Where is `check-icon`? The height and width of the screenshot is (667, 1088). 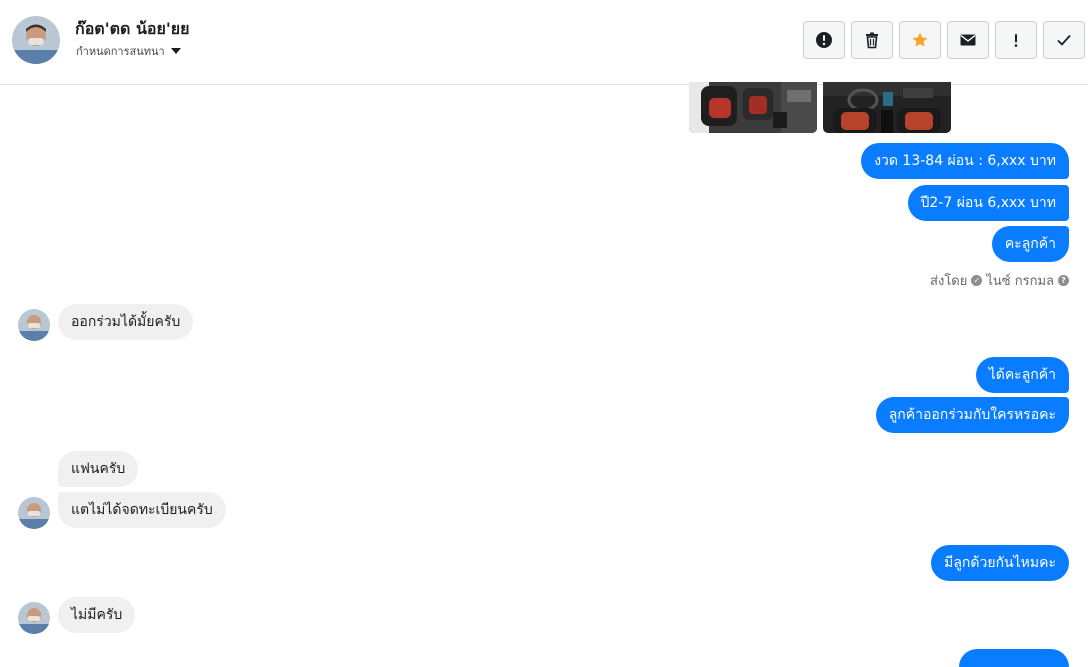 check-icon is located at coordinates (1064, 40).